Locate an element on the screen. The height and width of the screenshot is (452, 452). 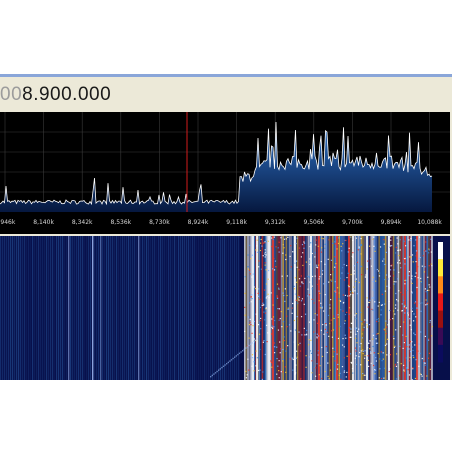
frequency-tick-label: 8,342k is located at coordinates (82, 222).